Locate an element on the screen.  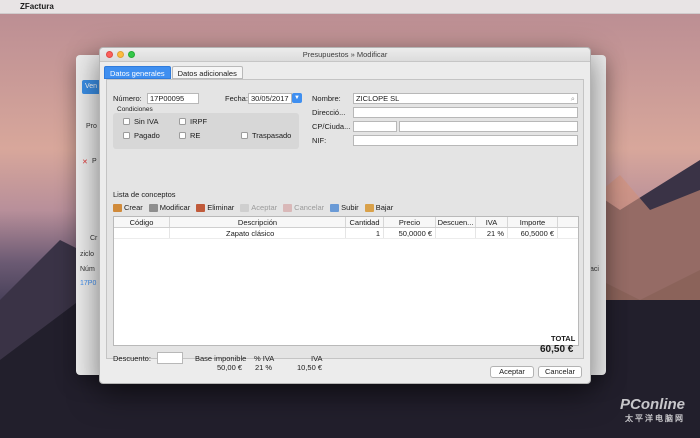
background-label: Cr is located at coordinates (94, 238).